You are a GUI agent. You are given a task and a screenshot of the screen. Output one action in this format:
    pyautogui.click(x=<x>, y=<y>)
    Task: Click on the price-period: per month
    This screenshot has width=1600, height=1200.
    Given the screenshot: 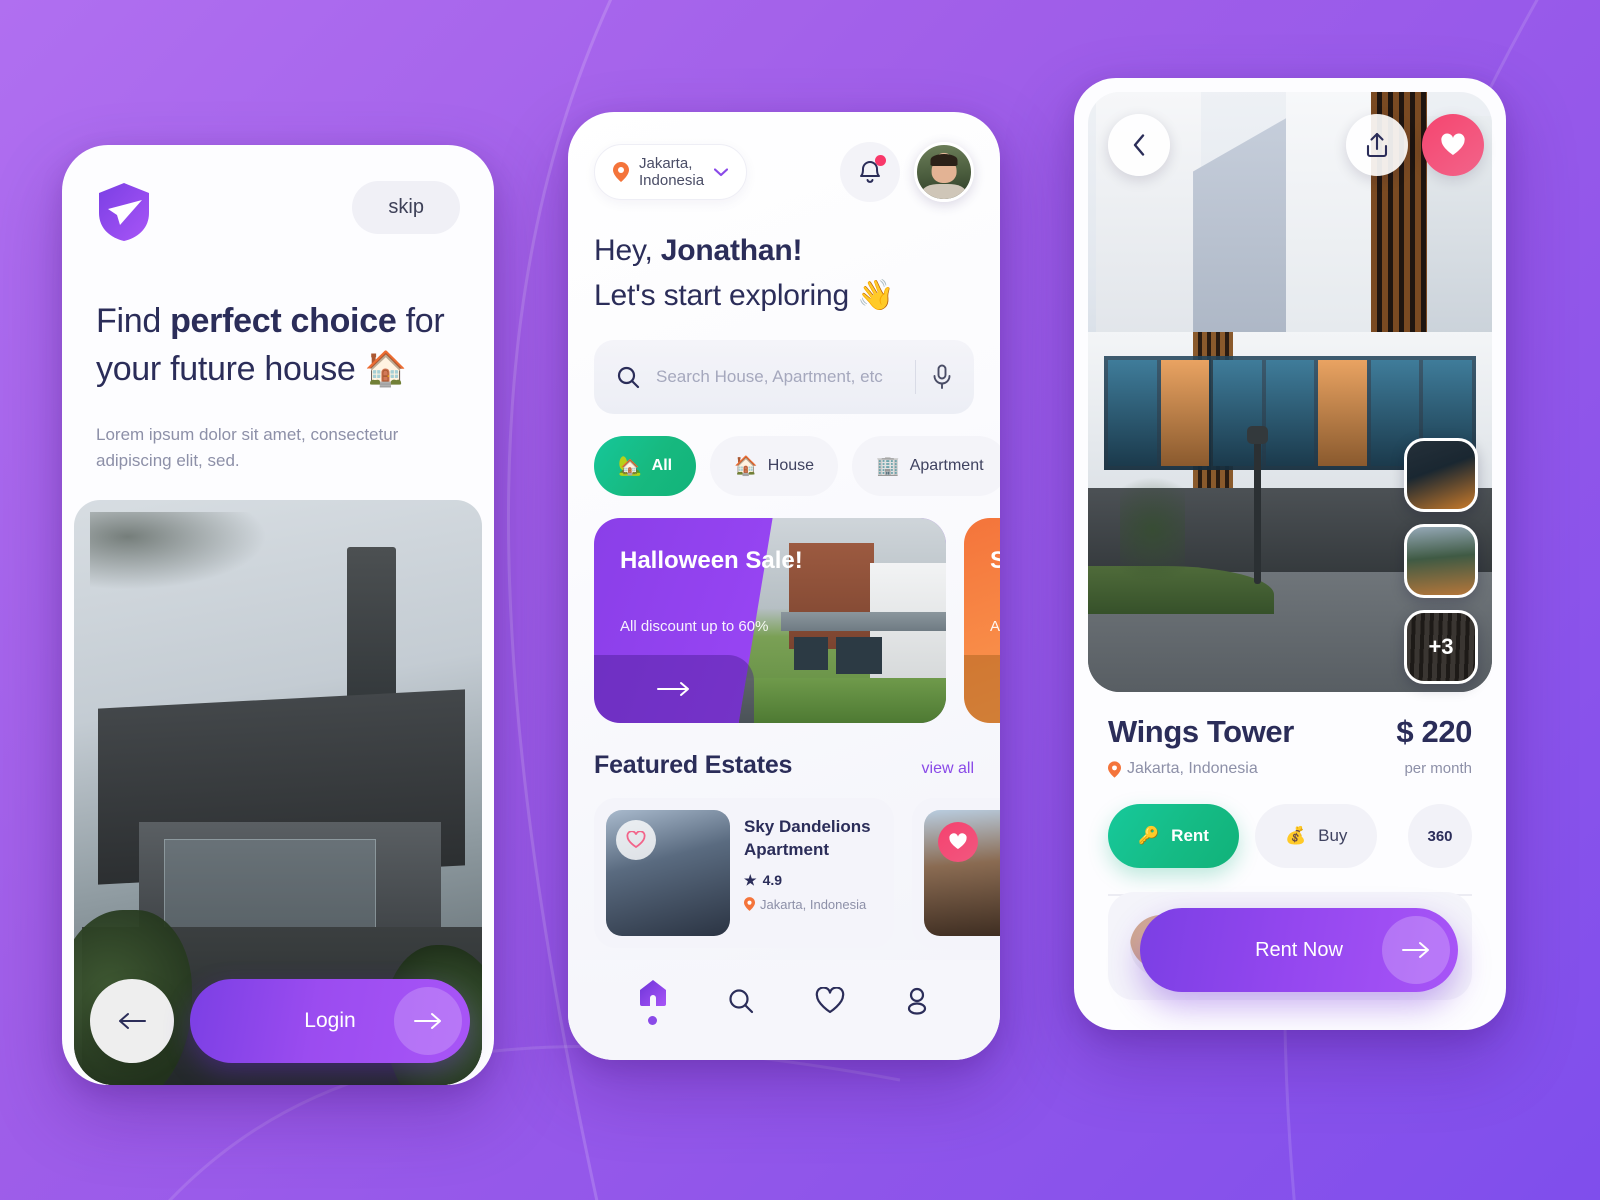 What is the action you would take?
    pyautogui.click(x=1438, y=768)
    